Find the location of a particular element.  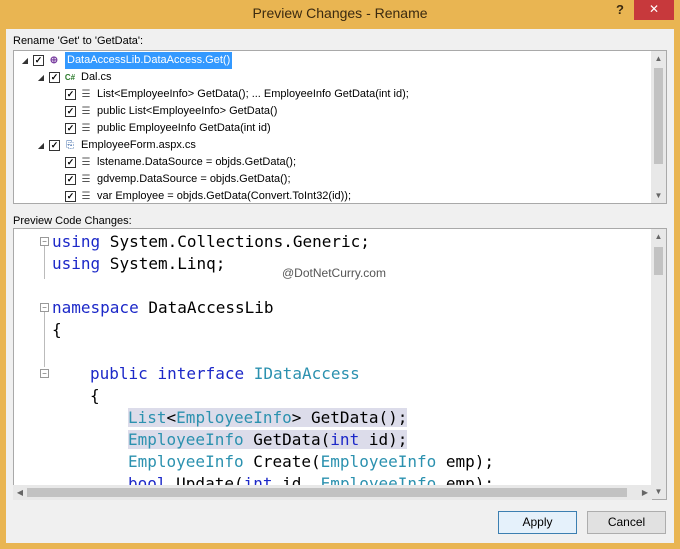

tree-item: ✓ ☰ public List<EmployeeInfo> GetData() is located at coordinates (164, 111).